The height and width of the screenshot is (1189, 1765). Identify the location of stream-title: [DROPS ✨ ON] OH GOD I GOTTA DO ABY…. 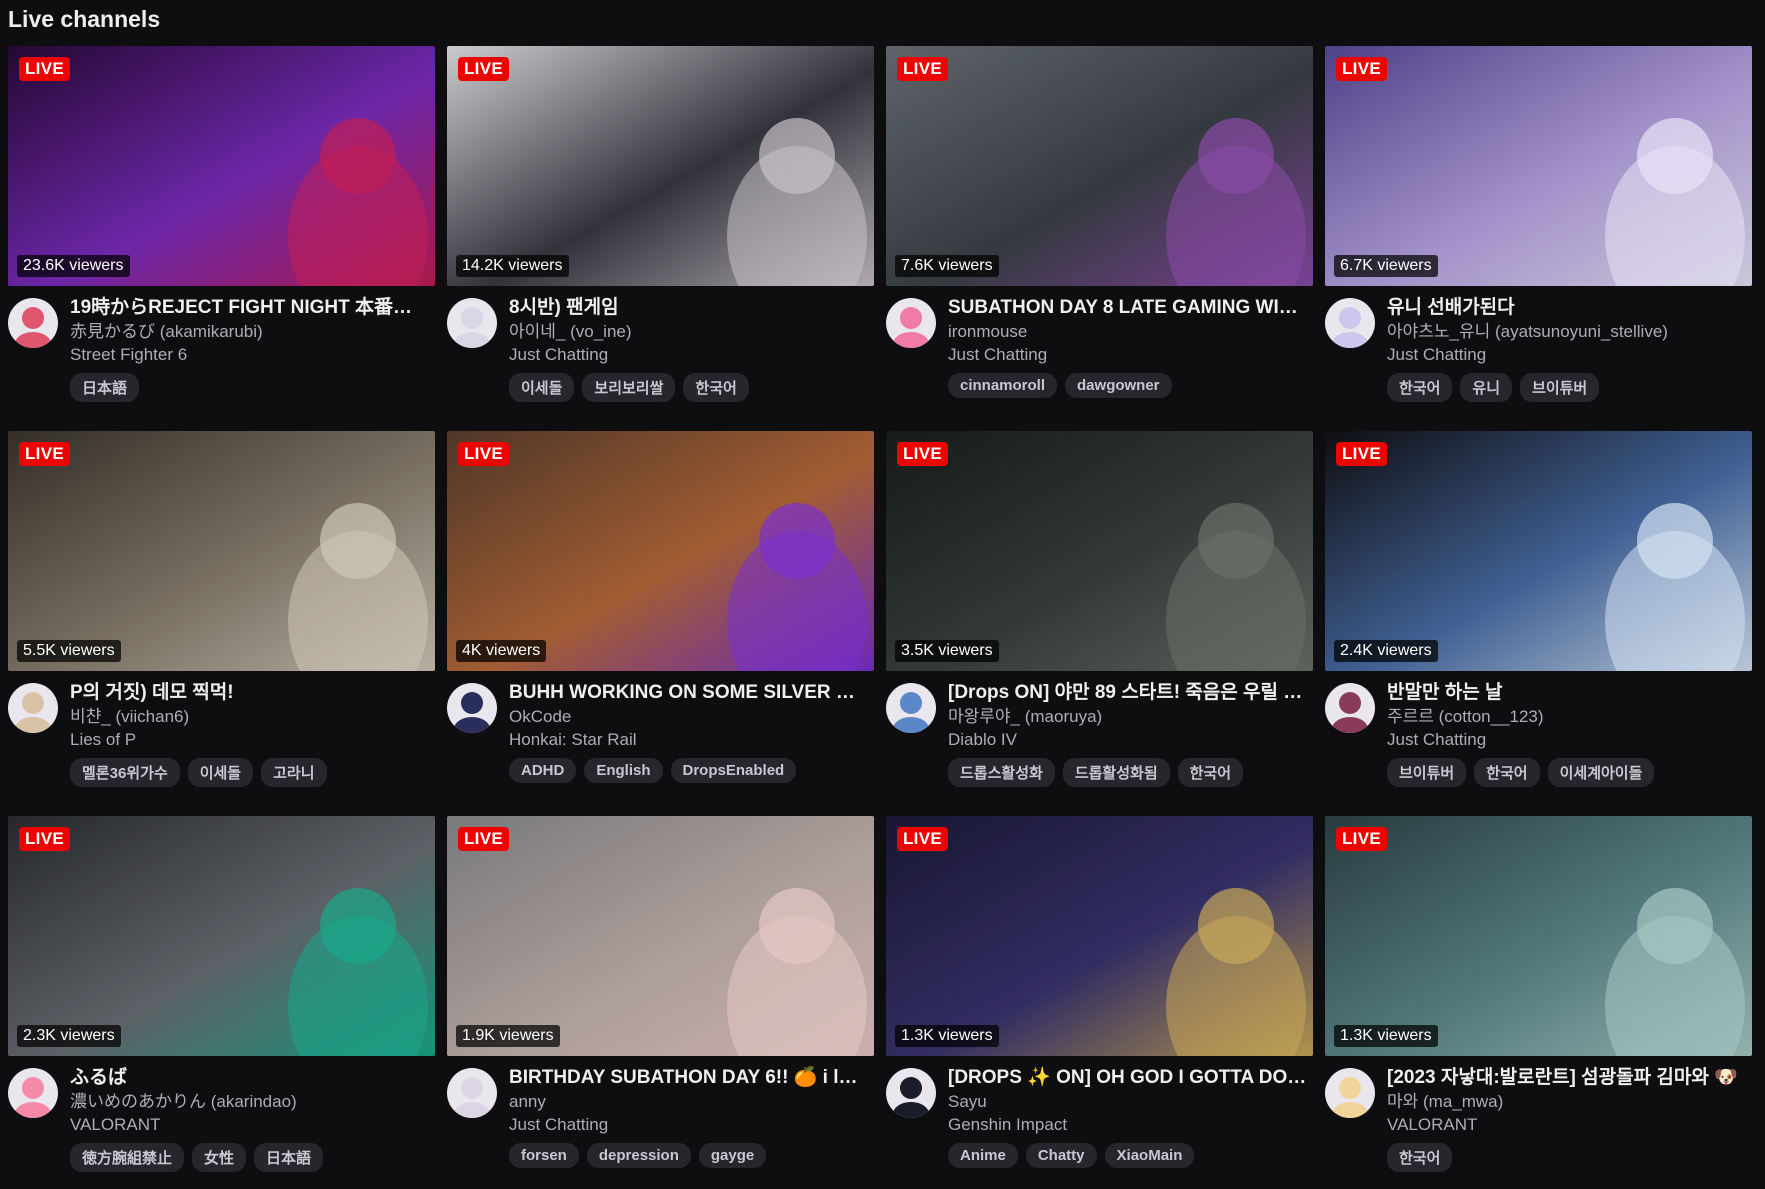
(1128, 1078).